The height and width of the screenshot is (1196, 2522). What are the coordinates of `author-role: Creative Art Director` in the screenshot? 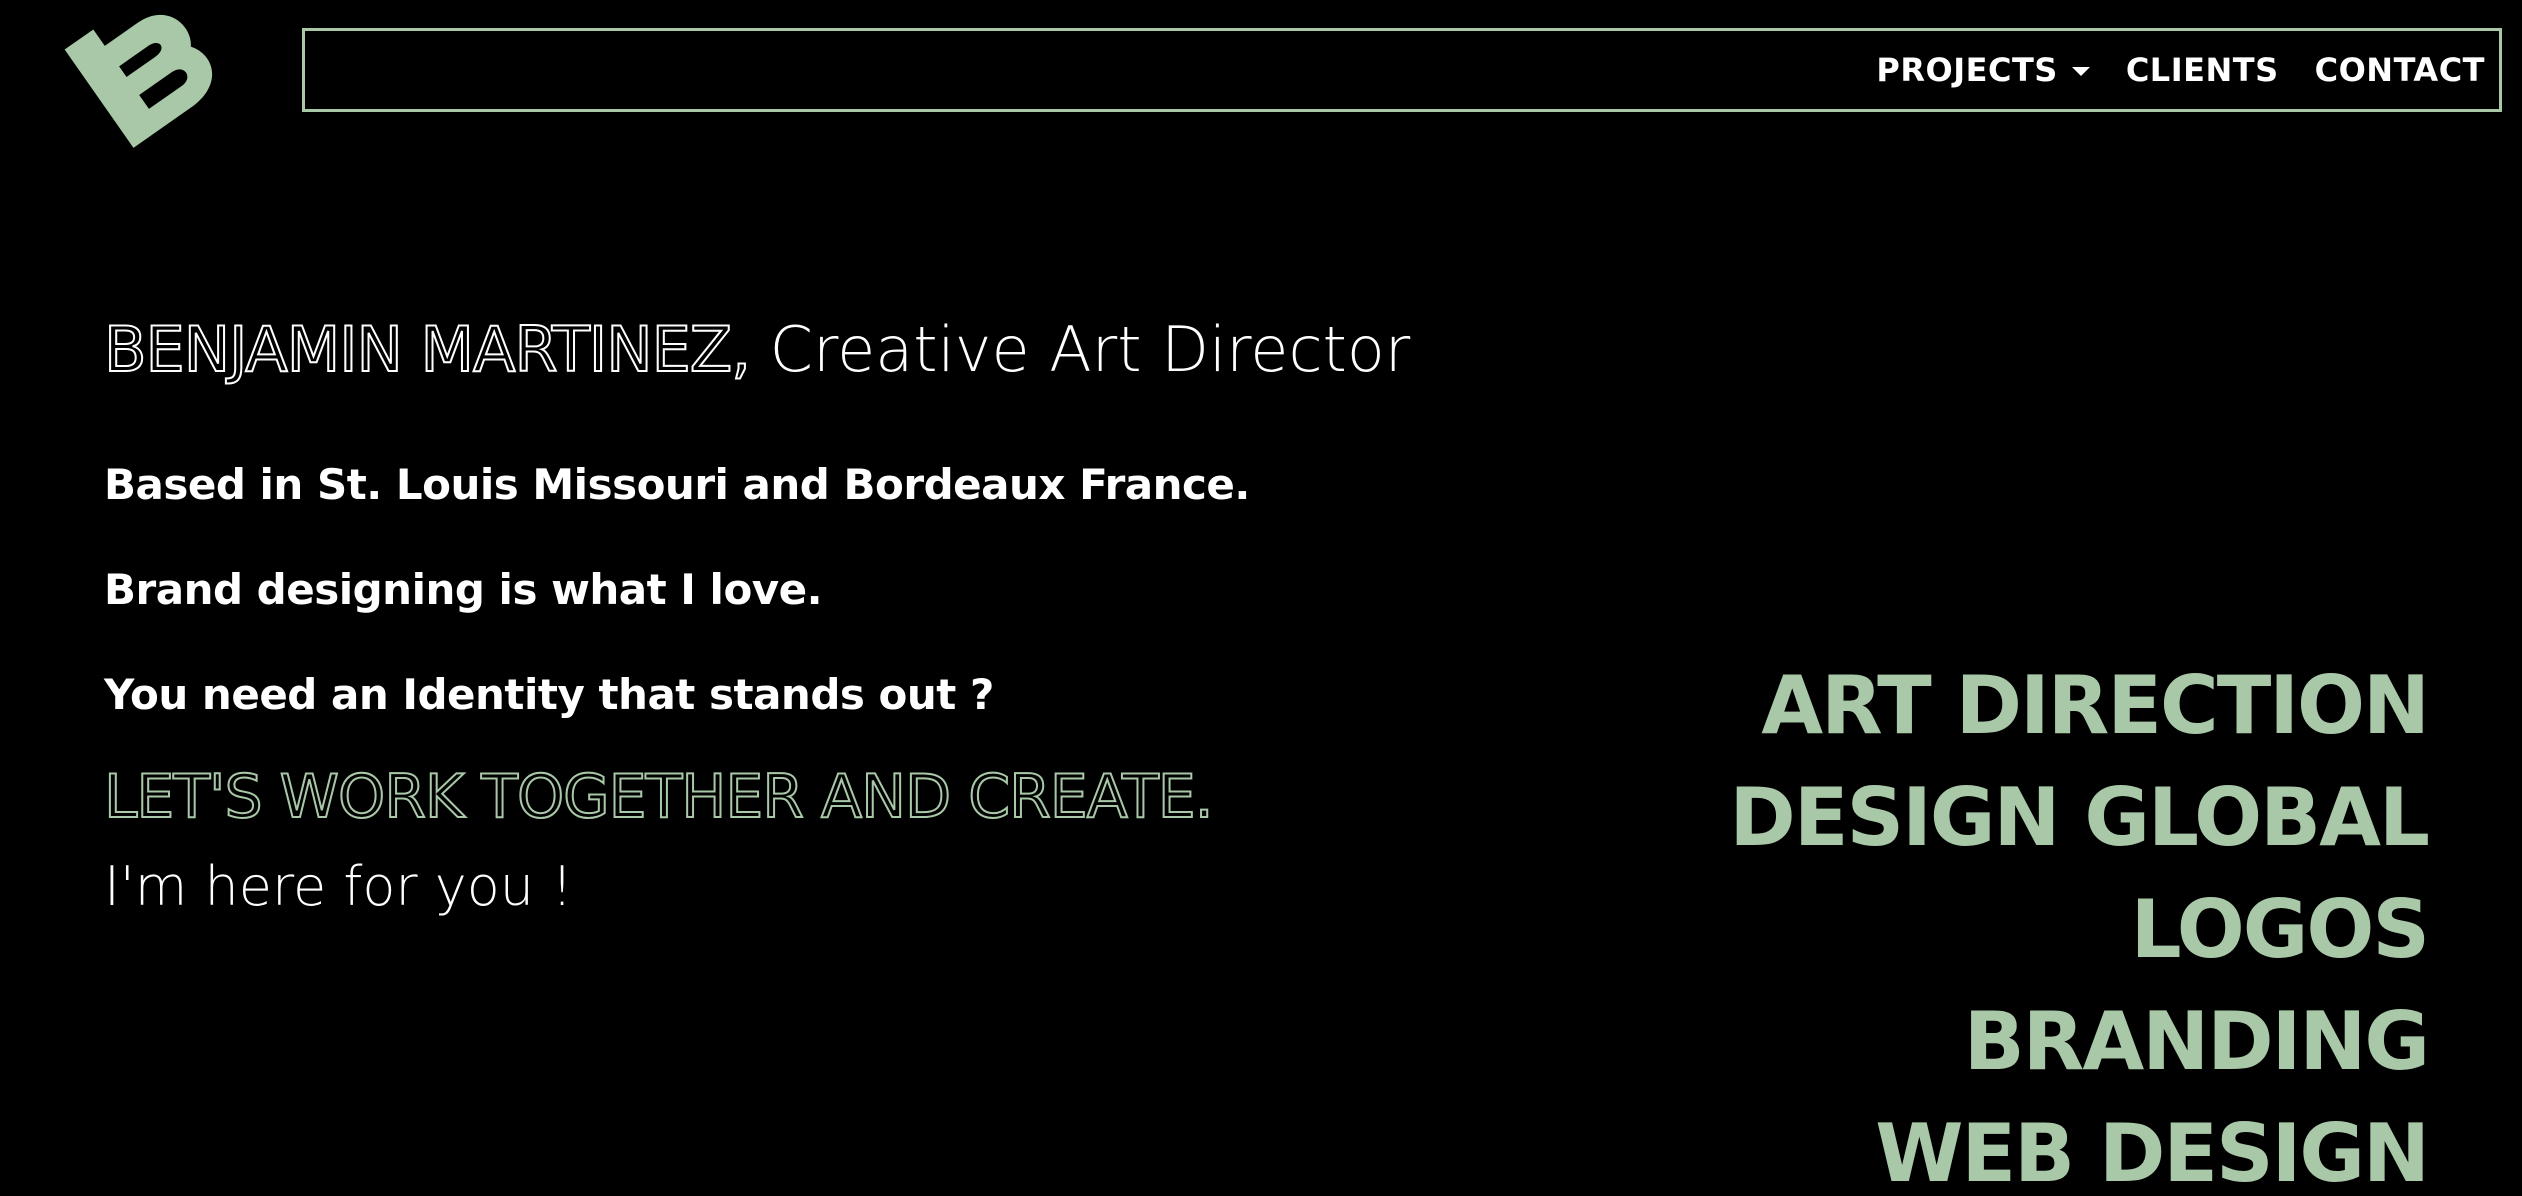 It's located at (1090, 349).